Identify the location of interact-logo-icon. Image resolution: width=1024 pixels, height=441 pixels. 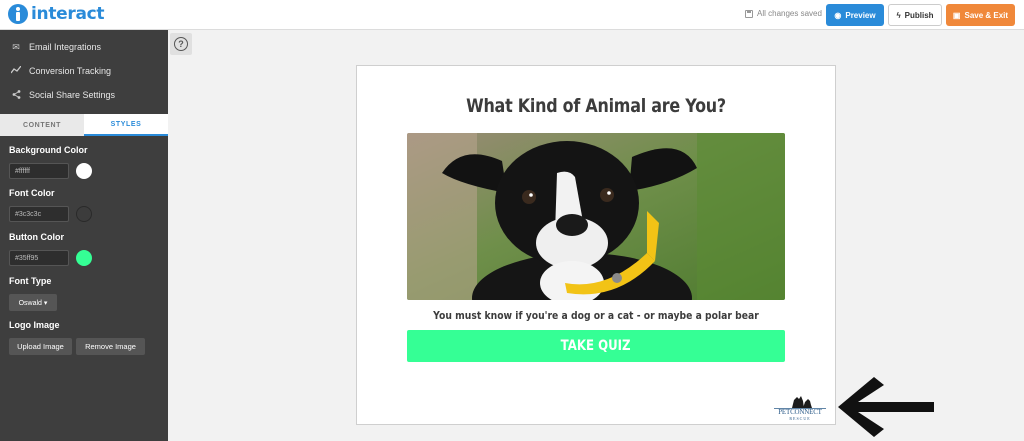
(18, 14).